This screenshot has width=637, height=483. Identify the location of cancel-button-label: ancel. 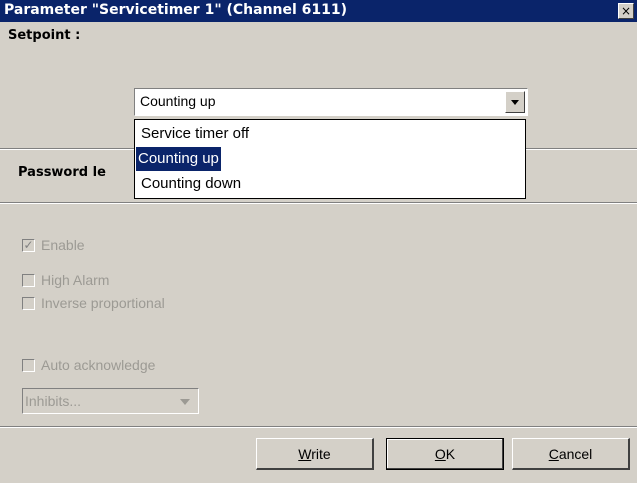
(575, 454).